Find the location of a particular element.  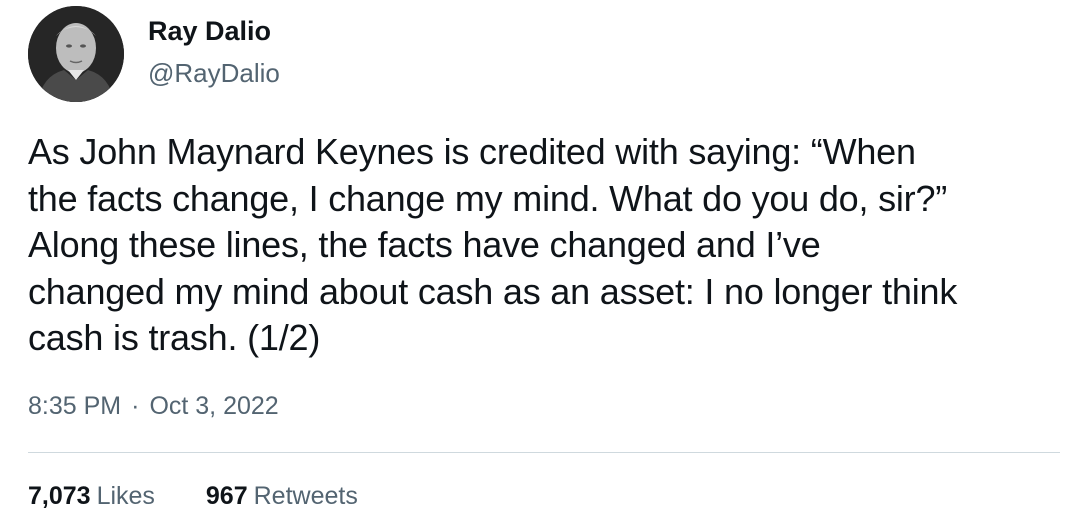

profile-photo-icon is located at coordinates (76, 54).